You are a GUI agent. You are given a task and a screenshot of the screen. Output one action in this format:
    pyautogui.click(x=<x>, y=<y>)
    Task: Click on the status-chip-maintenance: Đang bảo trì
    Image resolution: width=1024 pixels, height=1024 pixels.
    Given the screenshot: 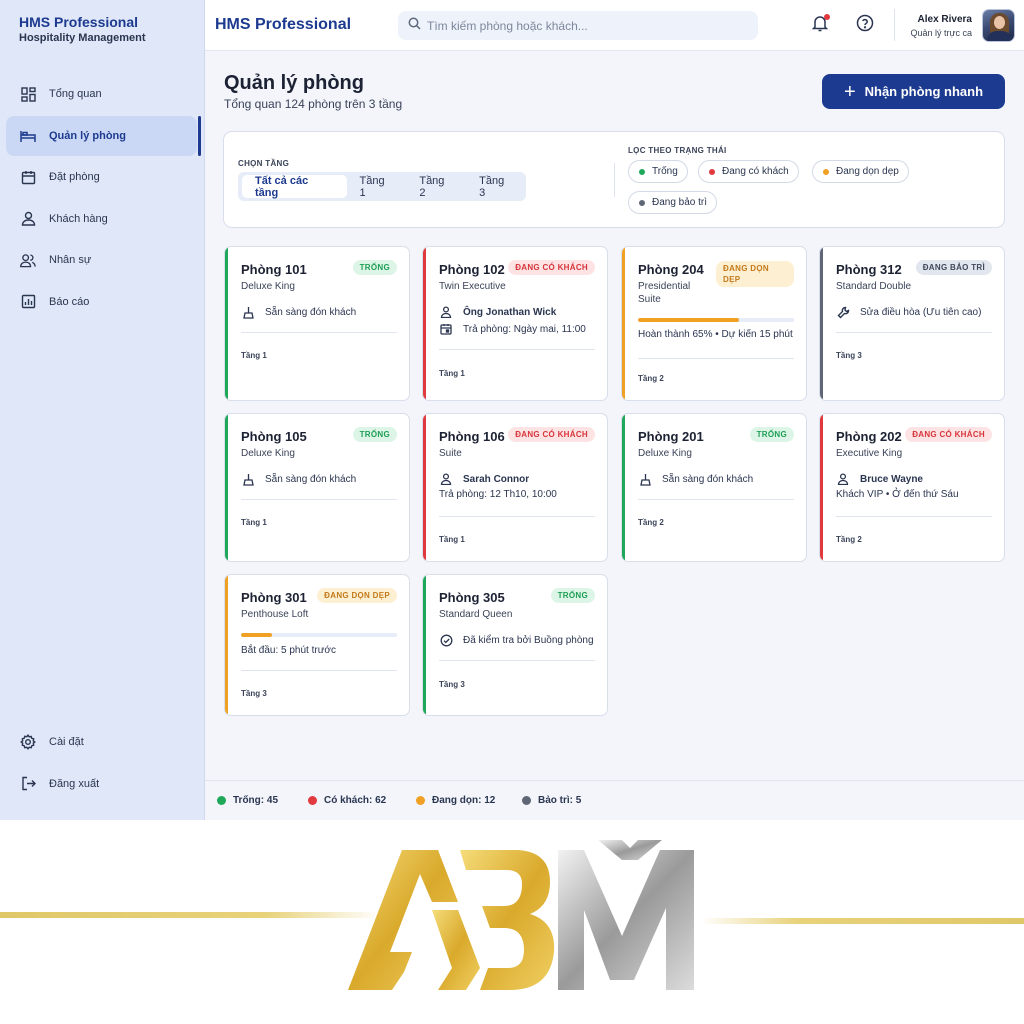 What is the action you would take?
    pyautogui.click(x=673, y=202)
    